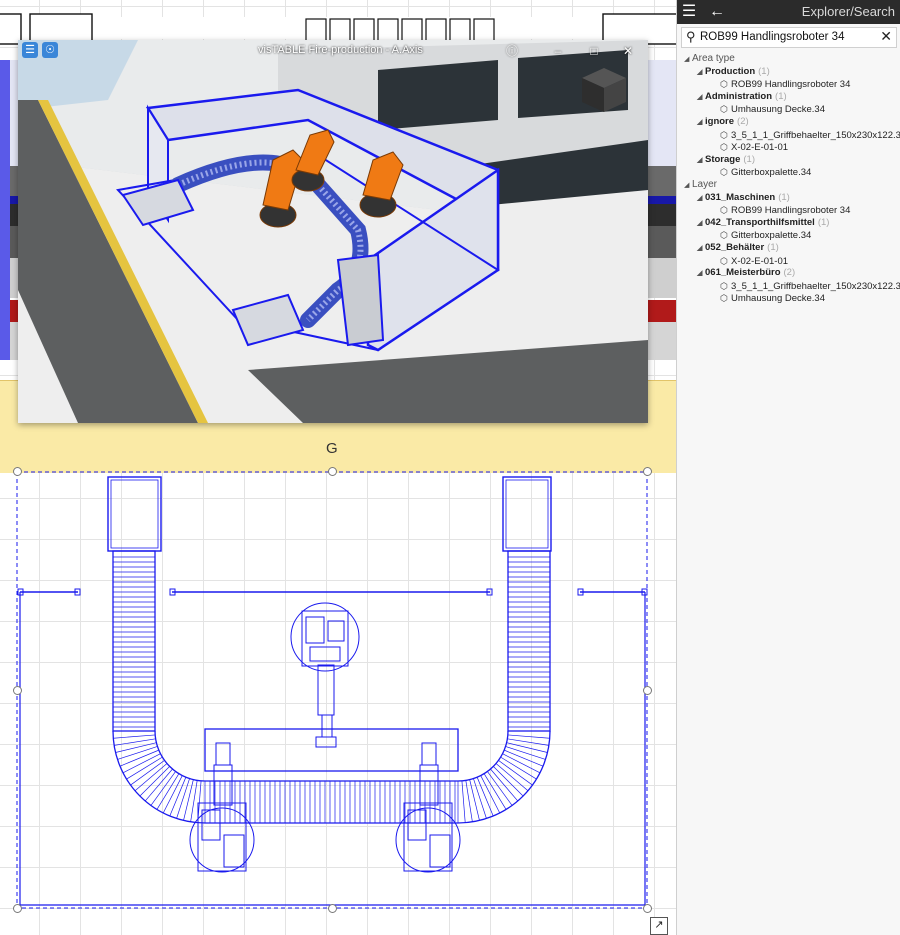  What do you see at coordinates (848, 11) in the screenshot?
I see `panel-title: Explorer/Search` at bounding box center [848, 11].